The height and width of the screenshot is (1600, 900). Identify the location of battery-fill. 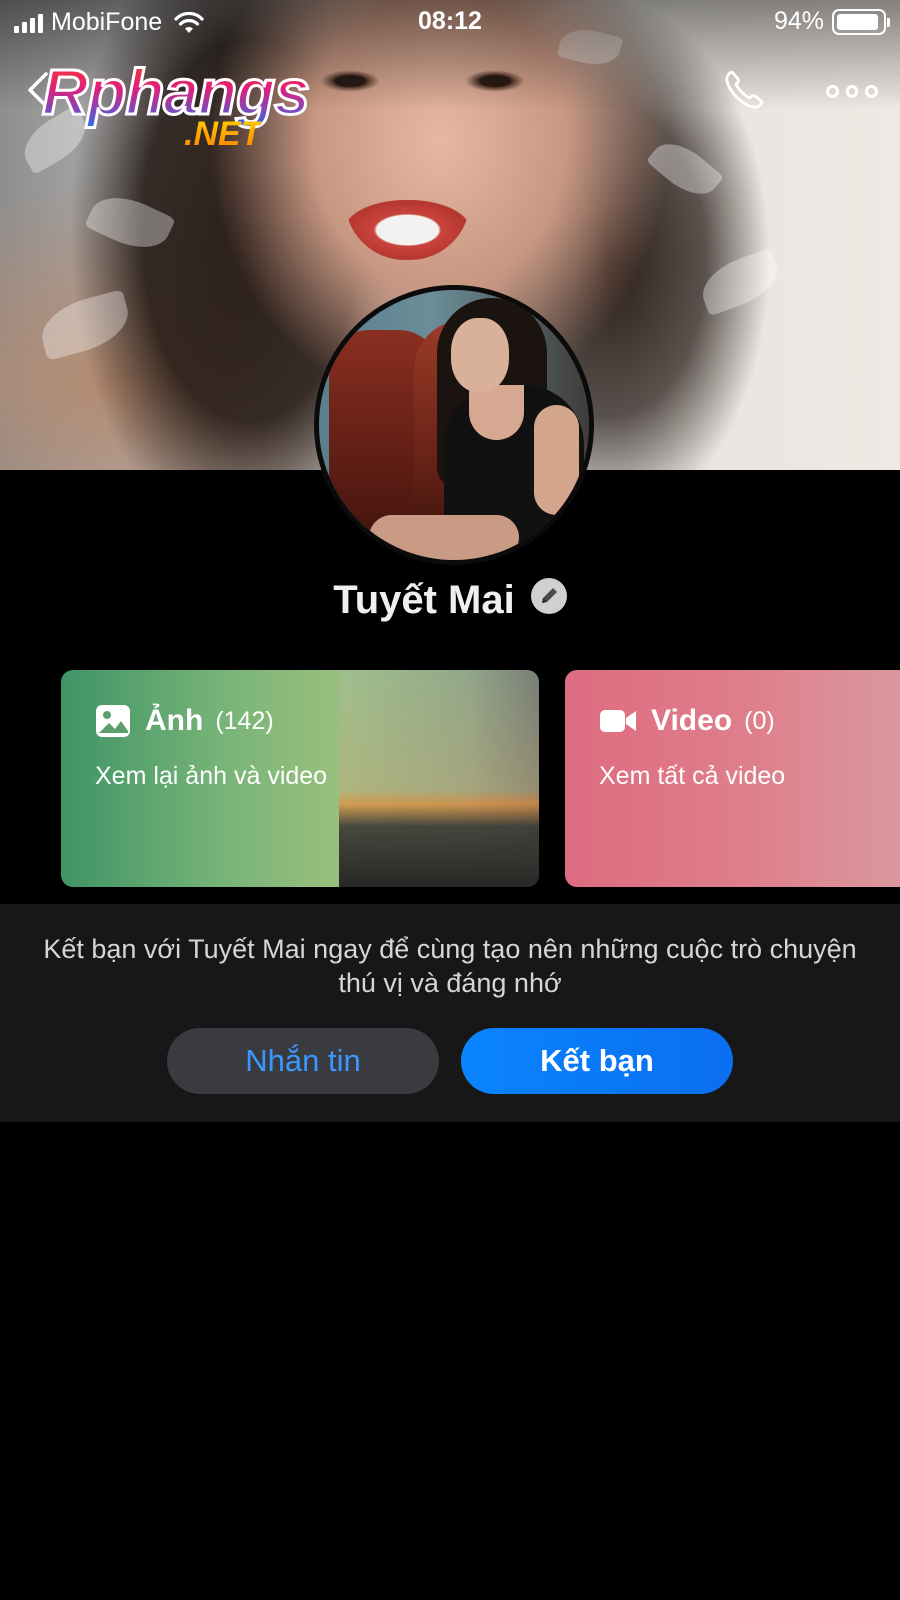
(858, 21).